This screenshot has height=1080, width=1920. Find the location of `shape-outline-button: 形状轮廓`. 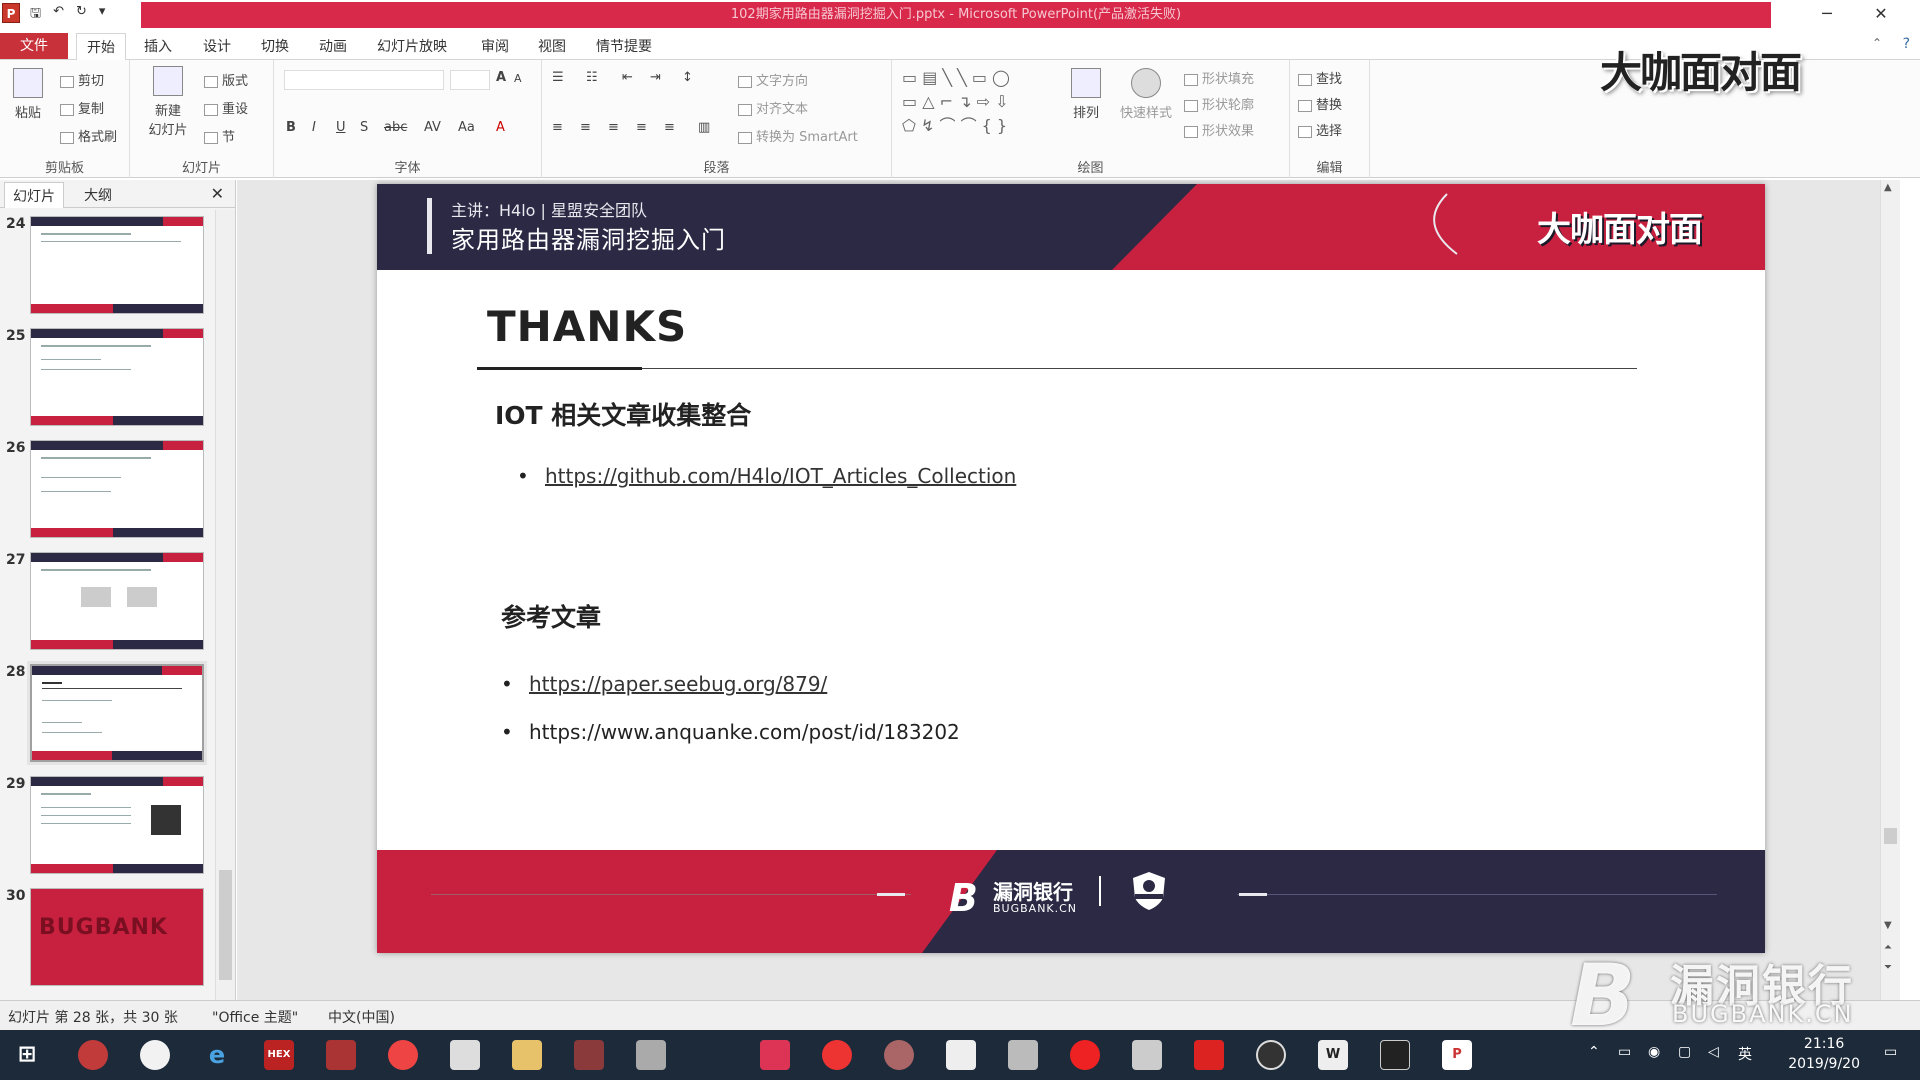

shape-outline-button: 形状轮廓 is located at coordinates (1219, 103).